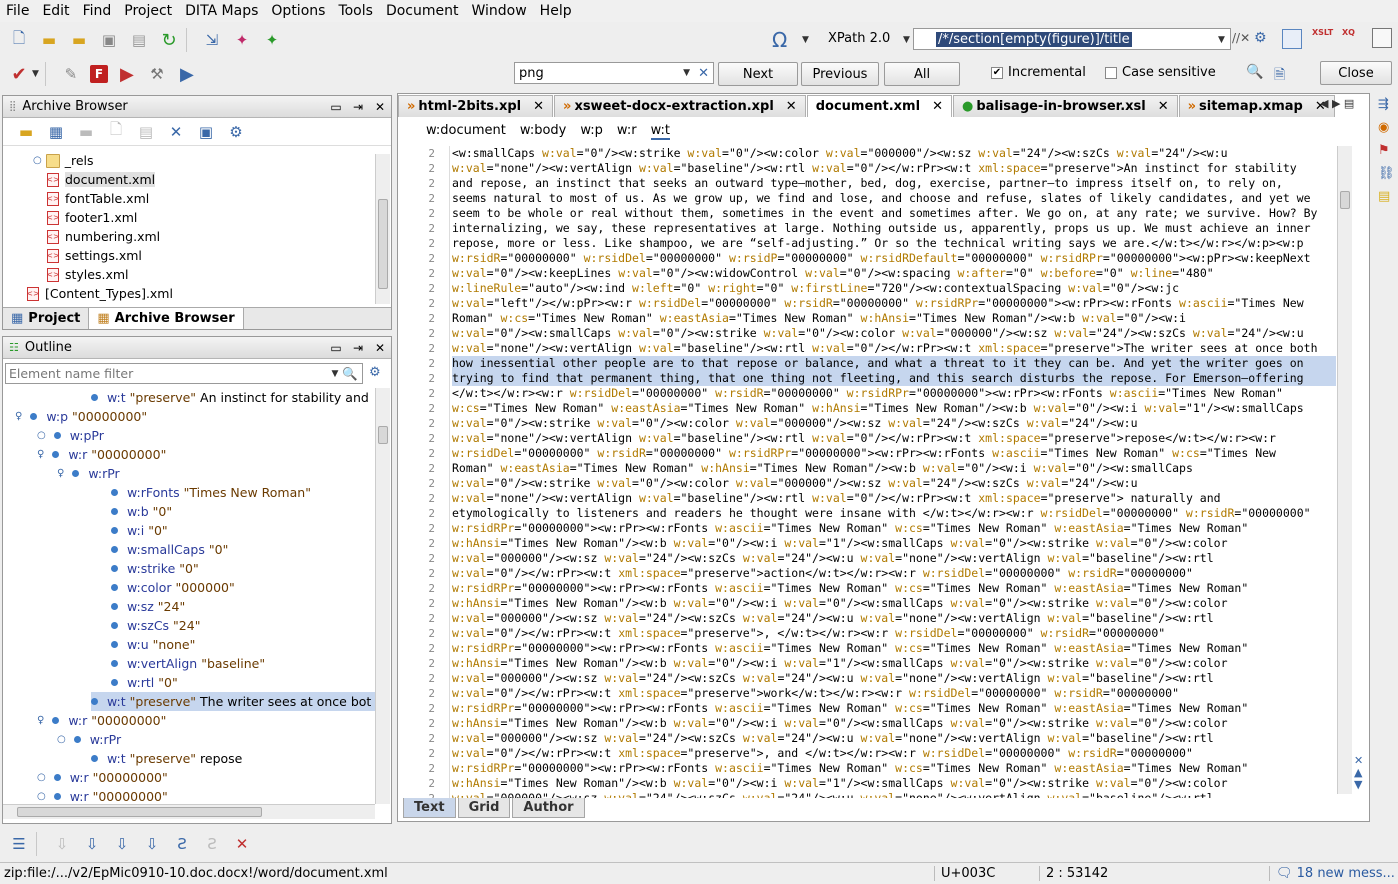 Image resolution: width=1398 pixels, height=884 pixels. What do you see at coordinates (139, 530) in the screenshot?
I see `outline-node: w:i "0"` at bounding box center [139, 530].